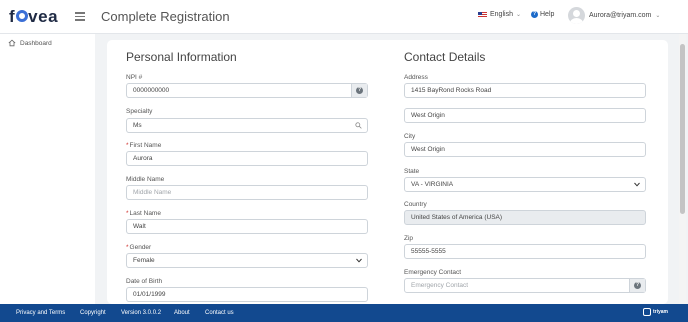  What do you see at coordinates (525, 184) in the screenshot?
I see `state-select: VA - VIRGINIA` at bounding box center [525, 184].